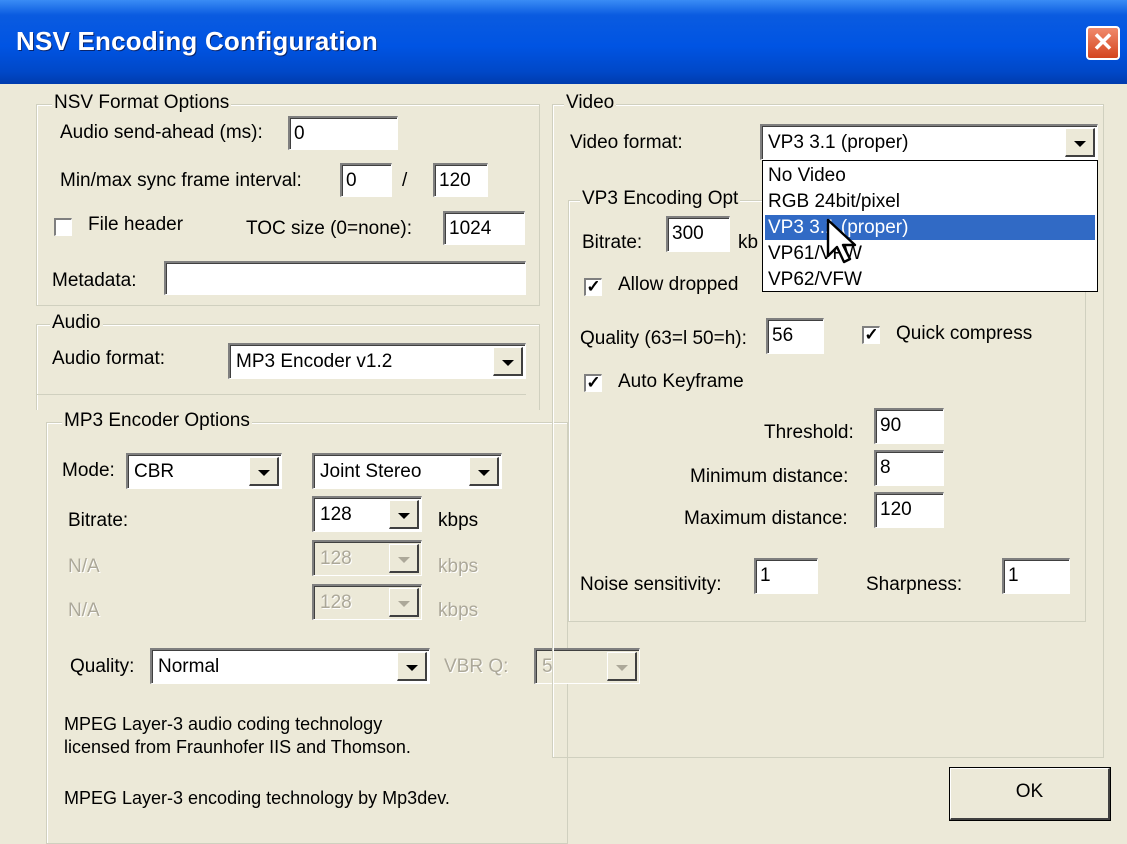  I want to click on vbr-q-label: VBR Q:, so click(476, 666).